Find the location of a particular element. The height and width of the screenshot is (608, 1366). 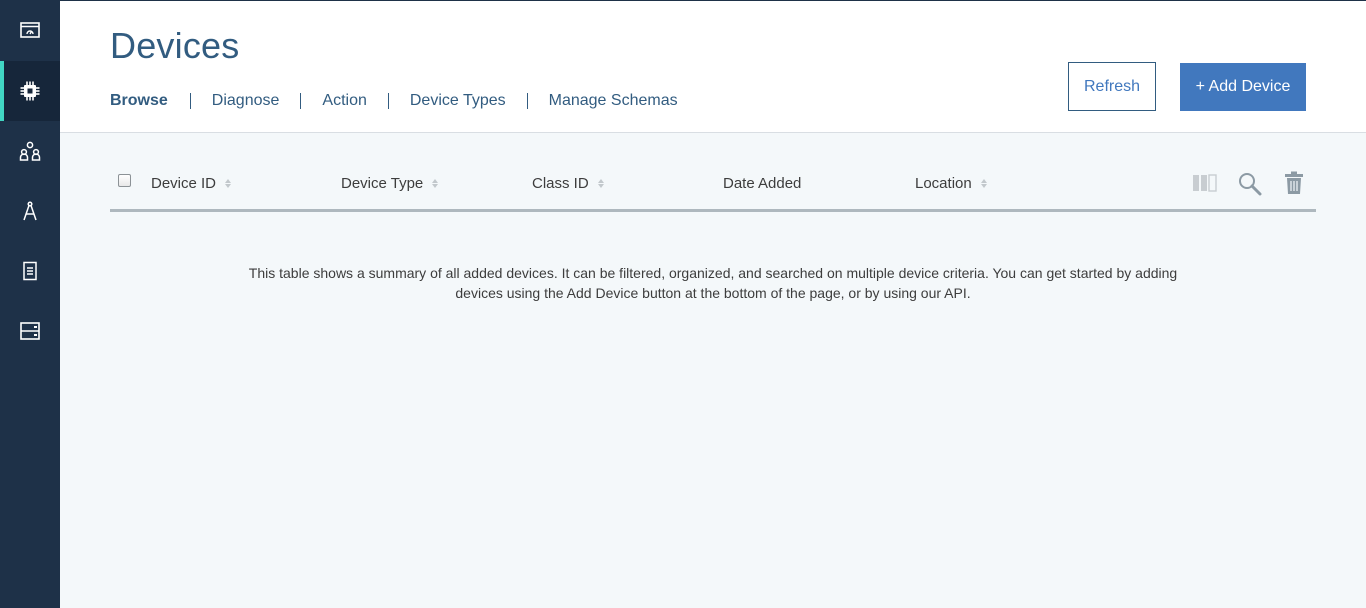

column-label: Device Type is located at coordinates (382, 183).